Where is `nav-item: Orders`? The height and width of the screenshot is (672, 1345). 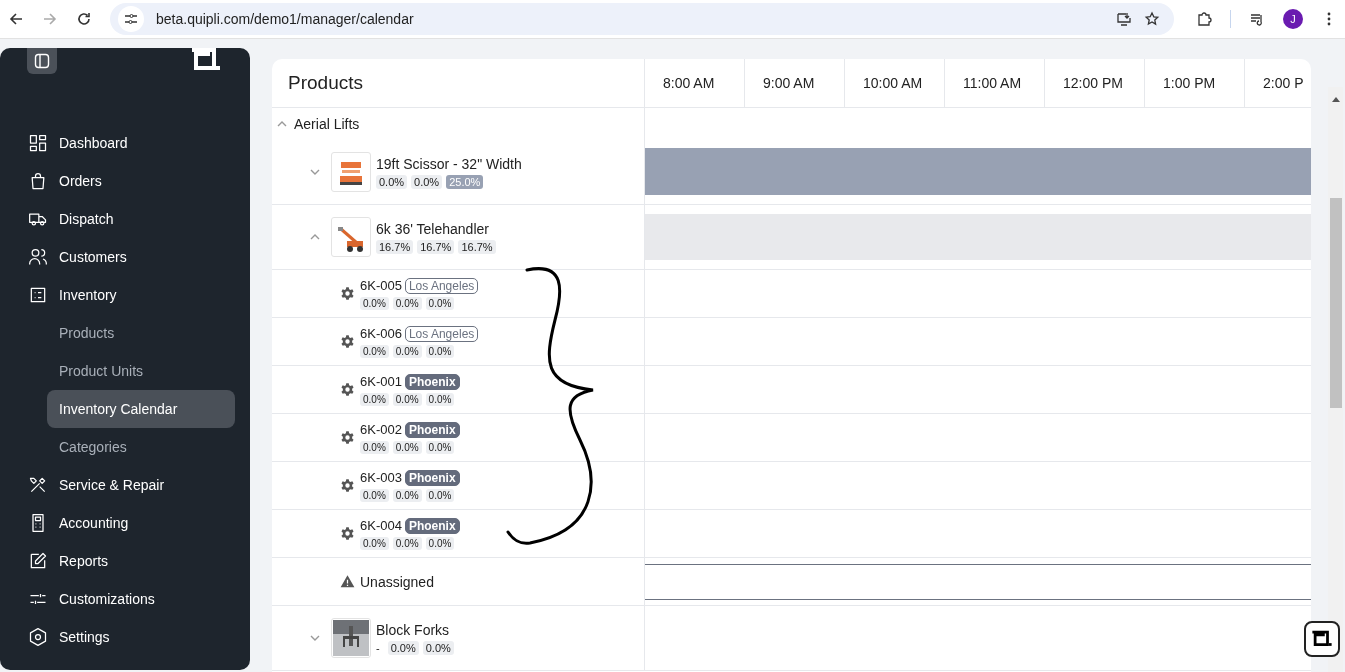
nav-item: Orders is located at coordinates (125, 181).